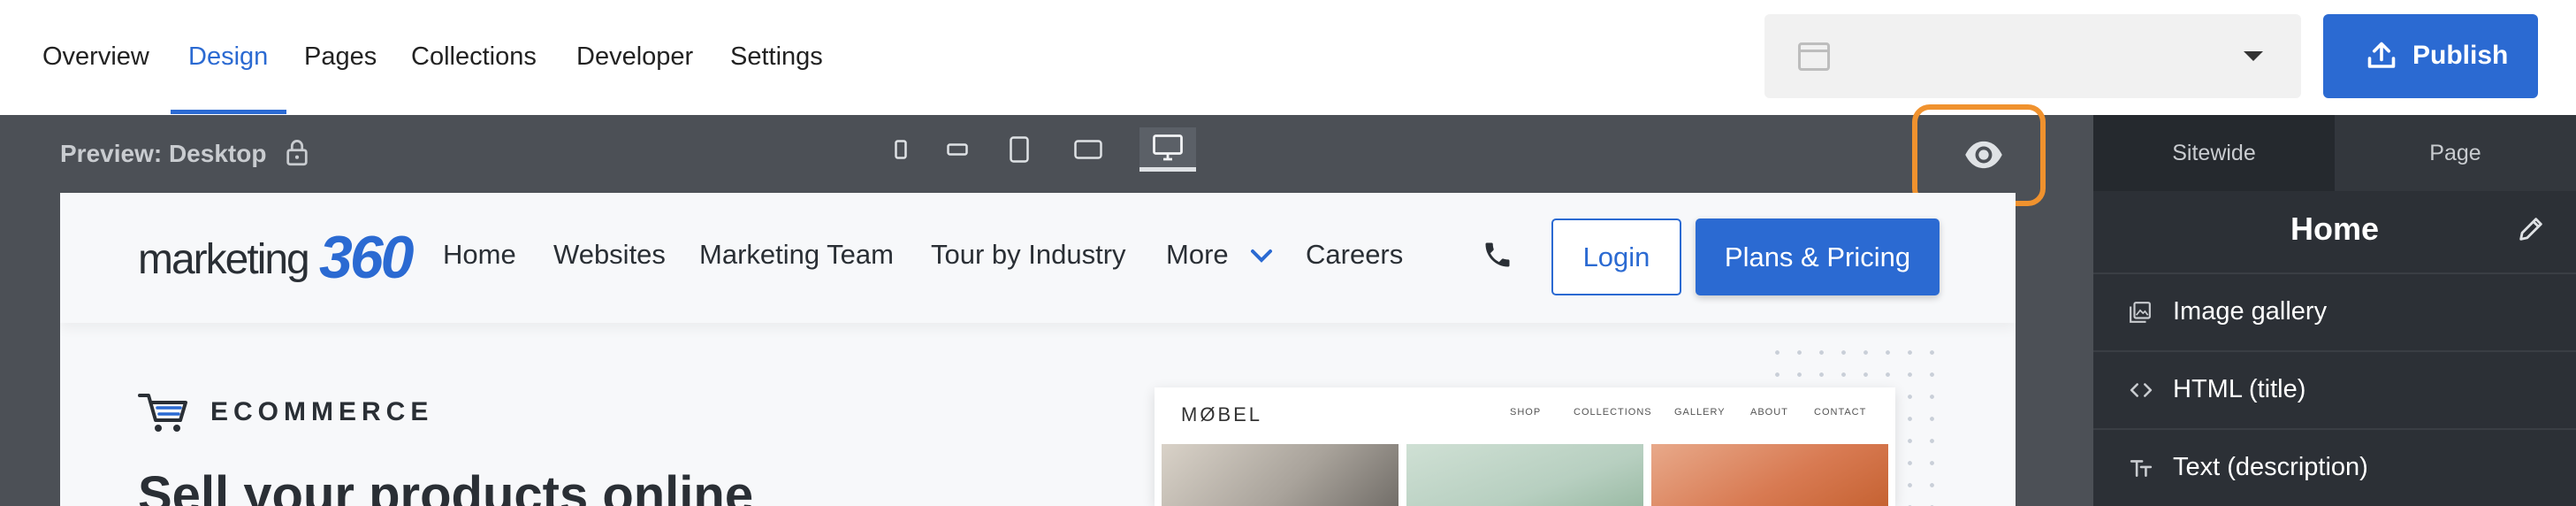 The height and width of the screenshot is (506, 2576). I want to click on logo-number: 360, so click(366, 257).